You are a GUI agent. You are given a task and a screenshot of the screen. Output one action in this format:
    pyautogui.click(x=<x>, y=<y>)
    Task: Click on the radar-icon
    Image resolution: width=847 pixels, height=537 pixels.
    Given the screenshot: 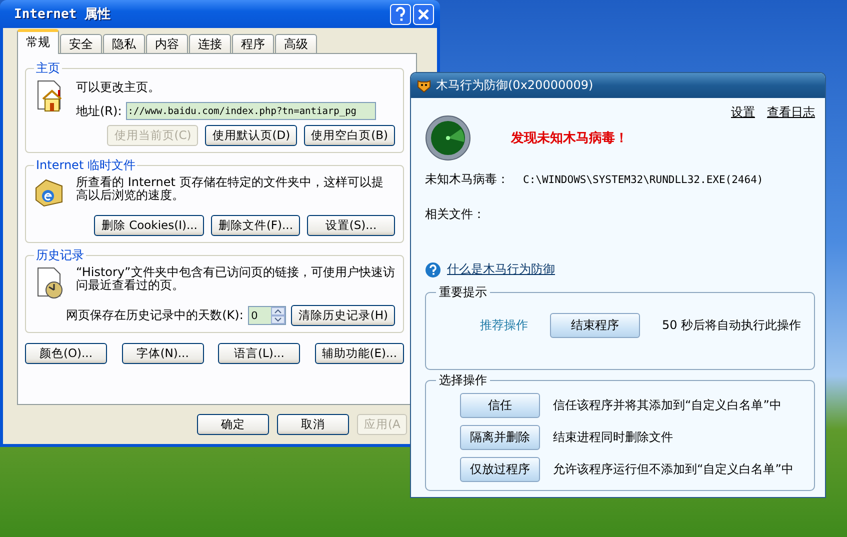 What is the action you would take?
    pyautogui.click(x=448, y=138)
    